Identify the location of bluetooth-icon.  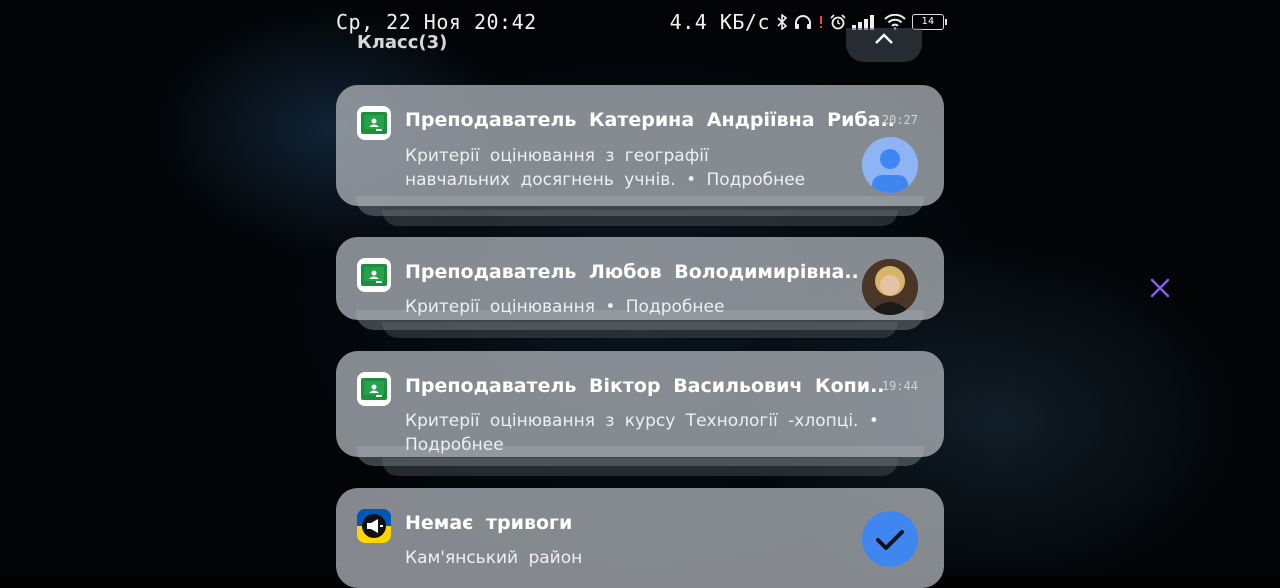
(782, 22).